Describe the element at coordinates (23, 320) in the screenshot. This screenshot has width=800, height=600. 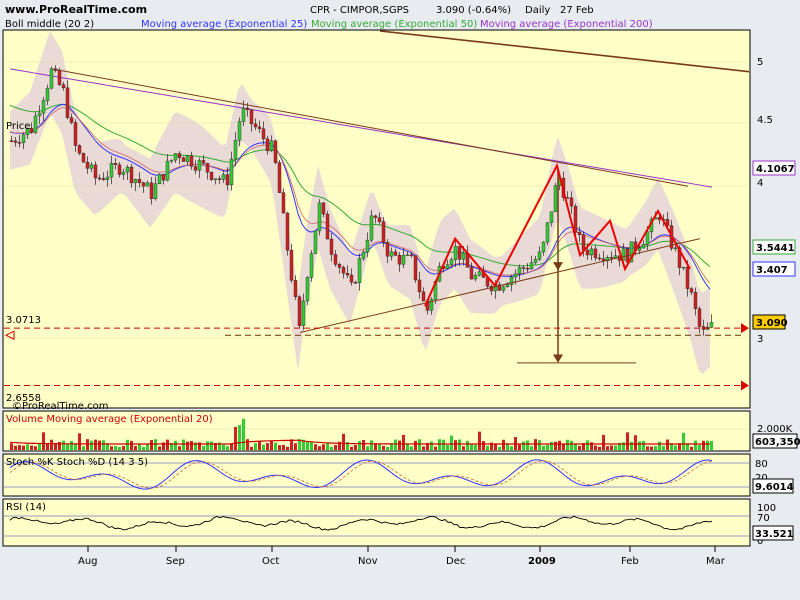
I see `level-label-upper: 3.0713` at that location.